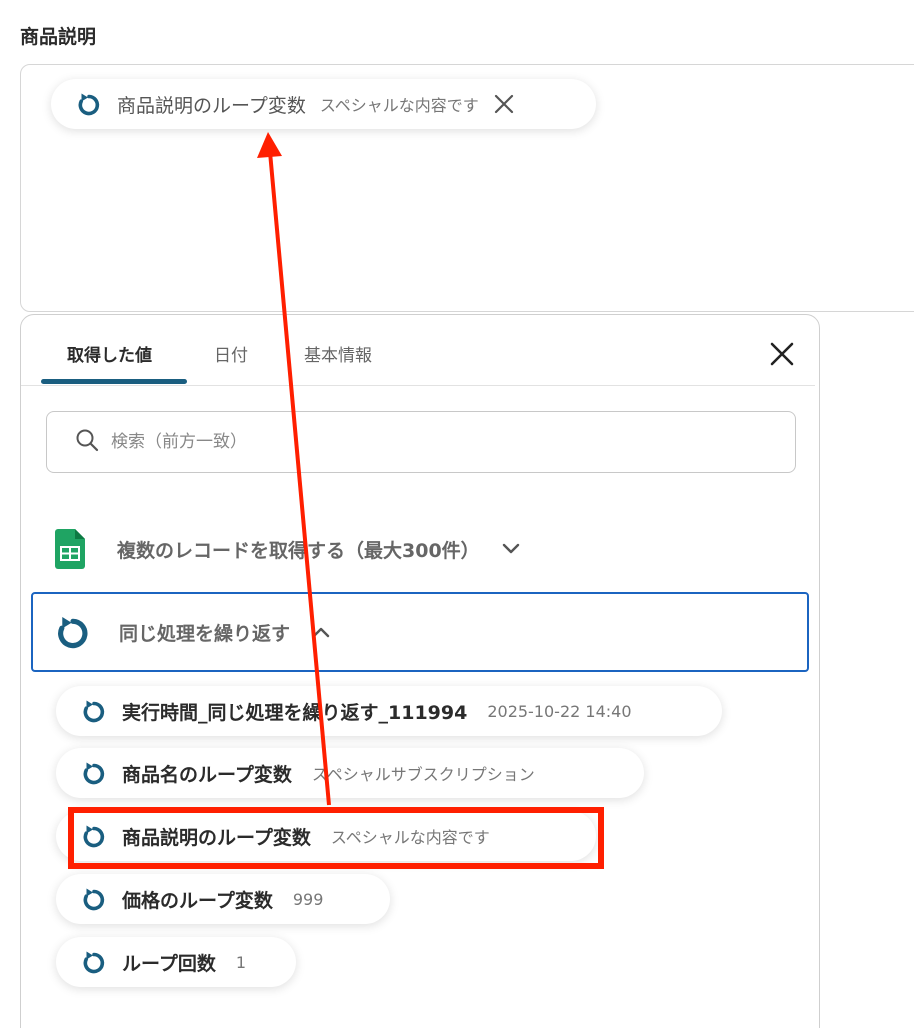 The width and height of the screenshot is (914, 1028). What do you see at coordinates (109, 353) in the screenshot?
I see `tab-acquired-values: 取得した値` at bounding box center [109, 353].